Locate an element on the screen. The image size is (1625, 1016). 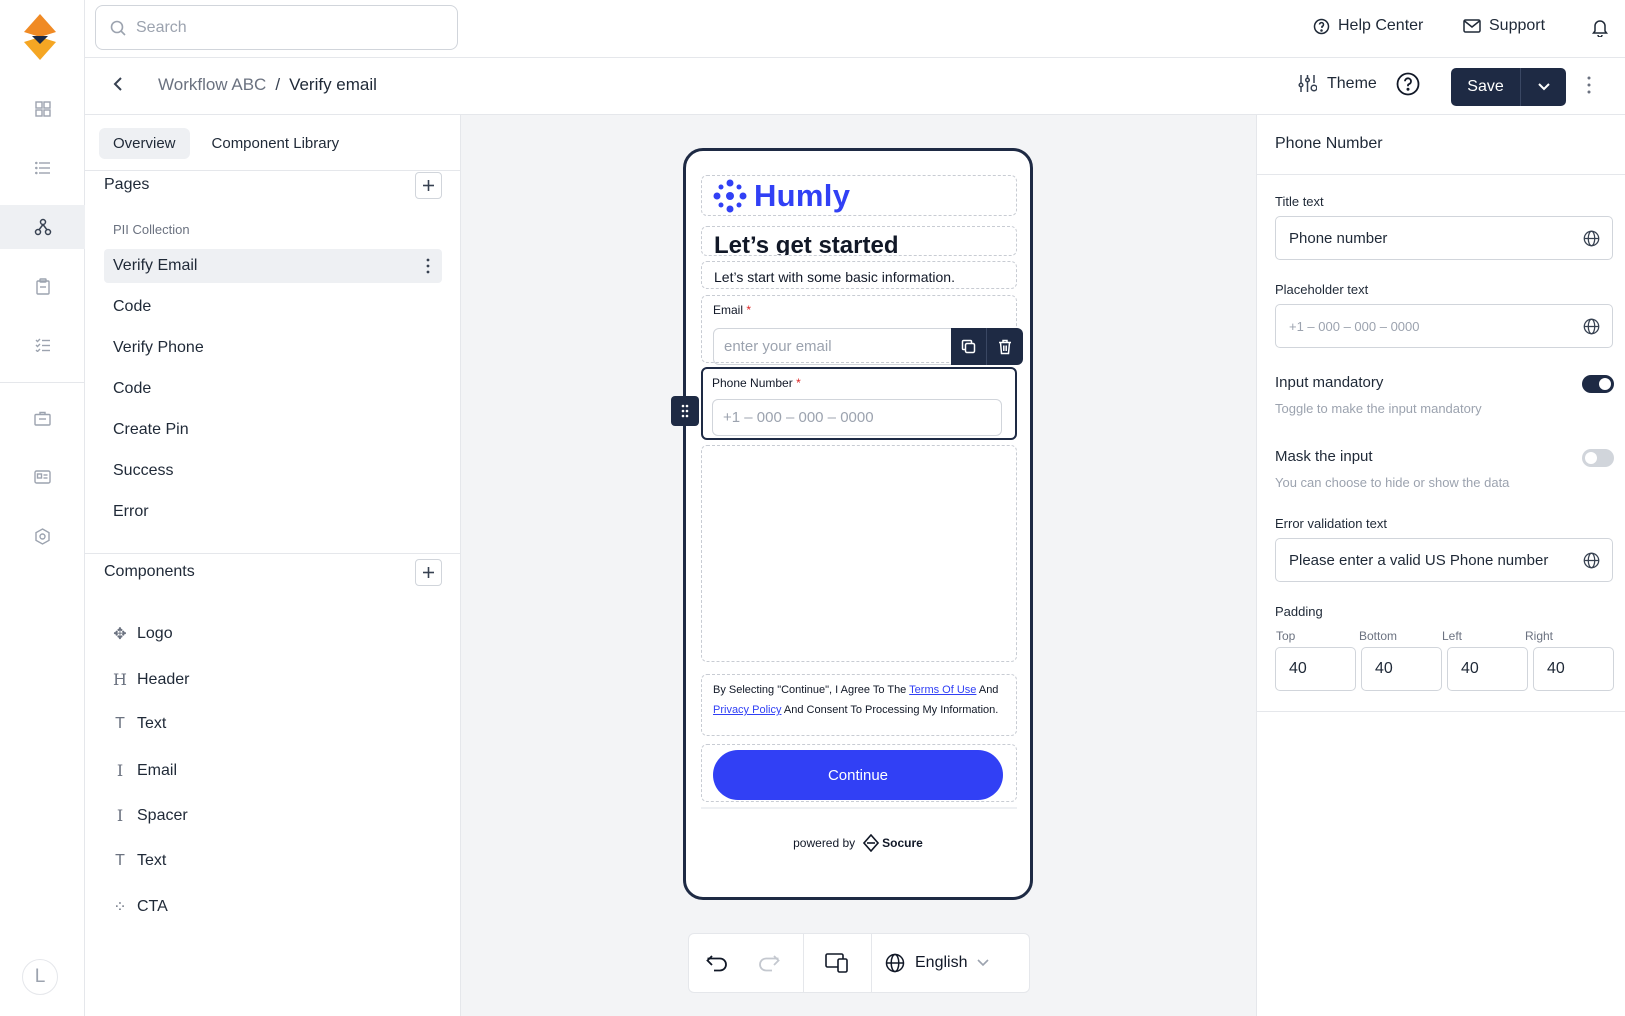
help-center-label: Help Center is located at coordinates (1381, 25).